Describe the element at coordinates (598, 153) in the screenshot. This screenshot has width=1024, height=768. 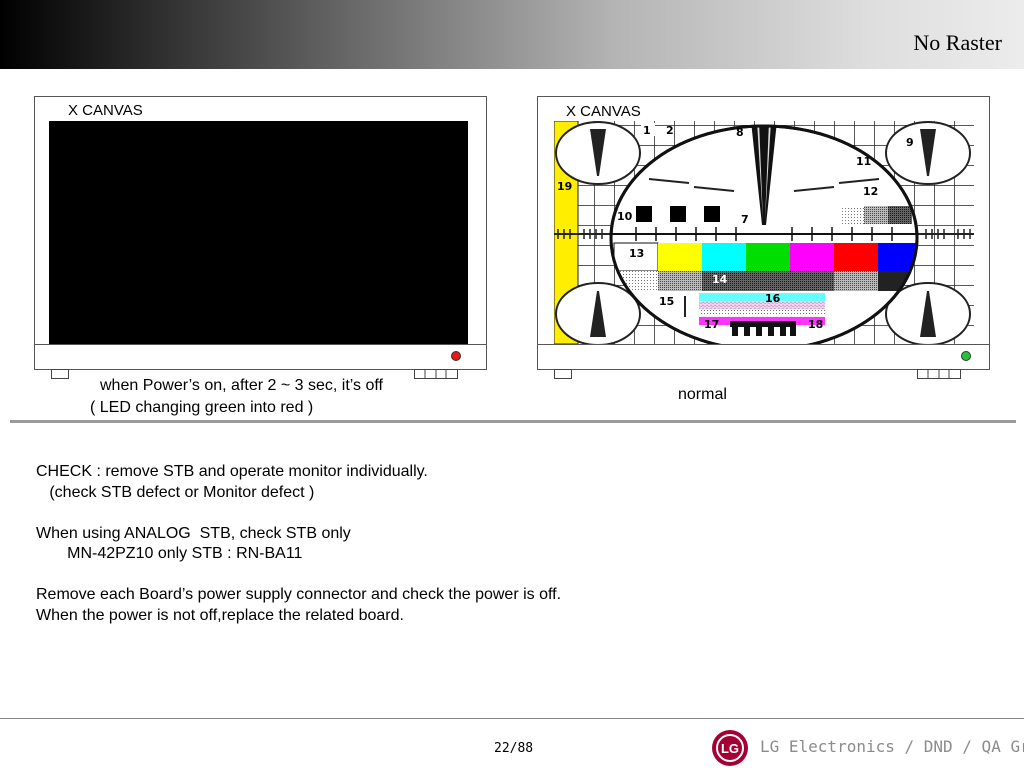
I see `corner-circle-tl` at that location.